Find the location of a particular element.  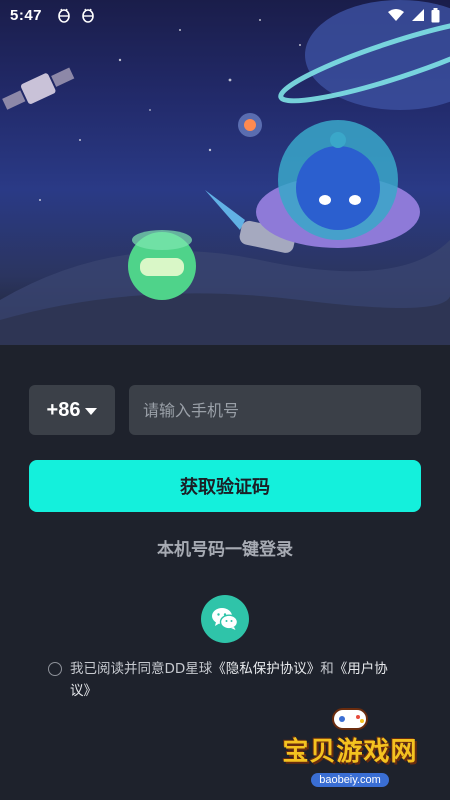

agreement-text: 我已阅读并同意DD星球《隐私保护协议》和《用户协议》 is located at coordinates (228, 680).